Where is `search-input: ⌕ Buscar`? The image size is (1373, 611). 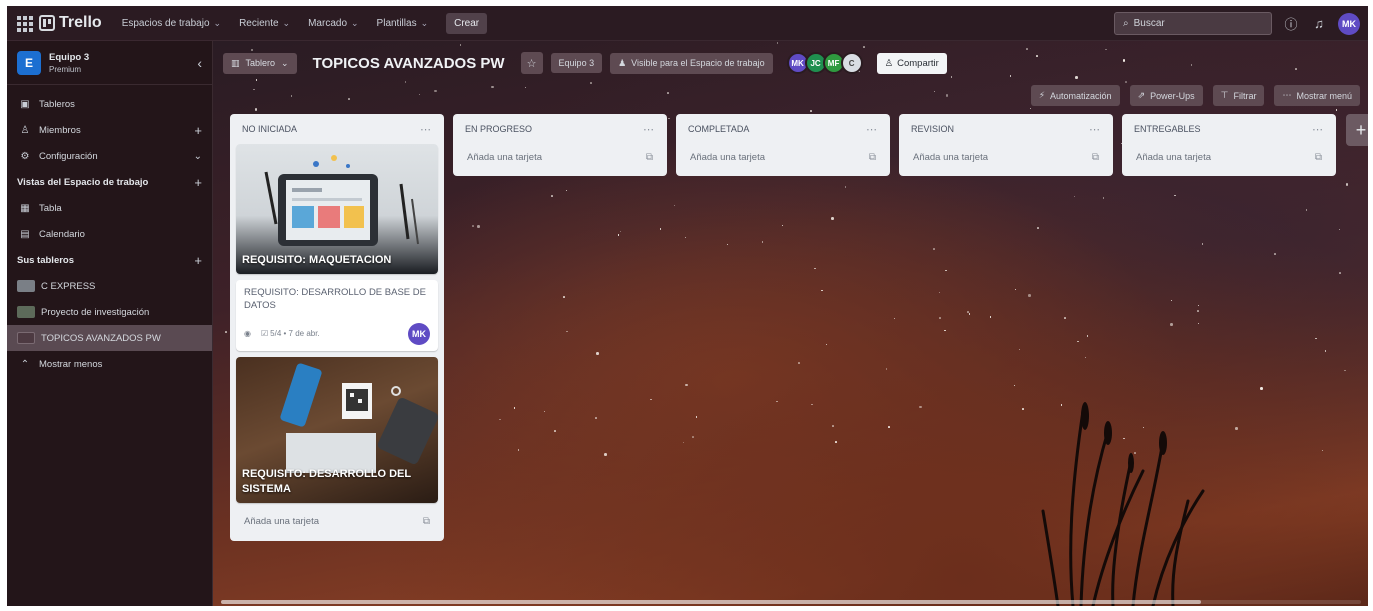
search-input: ⌕ Buscar is located at coordinates (1193, 23).